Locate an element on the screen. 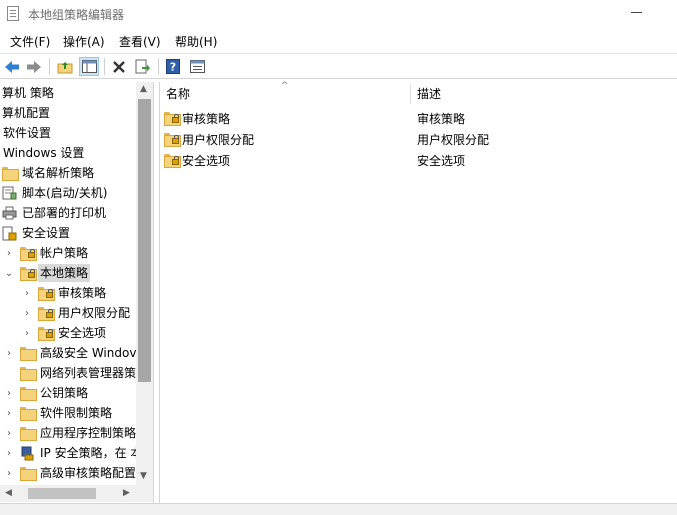 Image resolution: width=677 pixels, height=515 pixels. tree-item-advanced-audit: › 高级审核策略配置 is located at coordinates (70, 473).